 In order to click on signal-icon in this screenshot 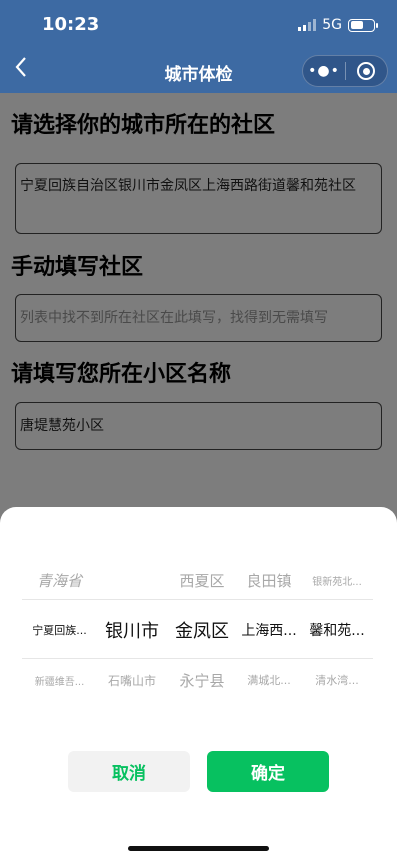, I will do `click(307, 25)`.